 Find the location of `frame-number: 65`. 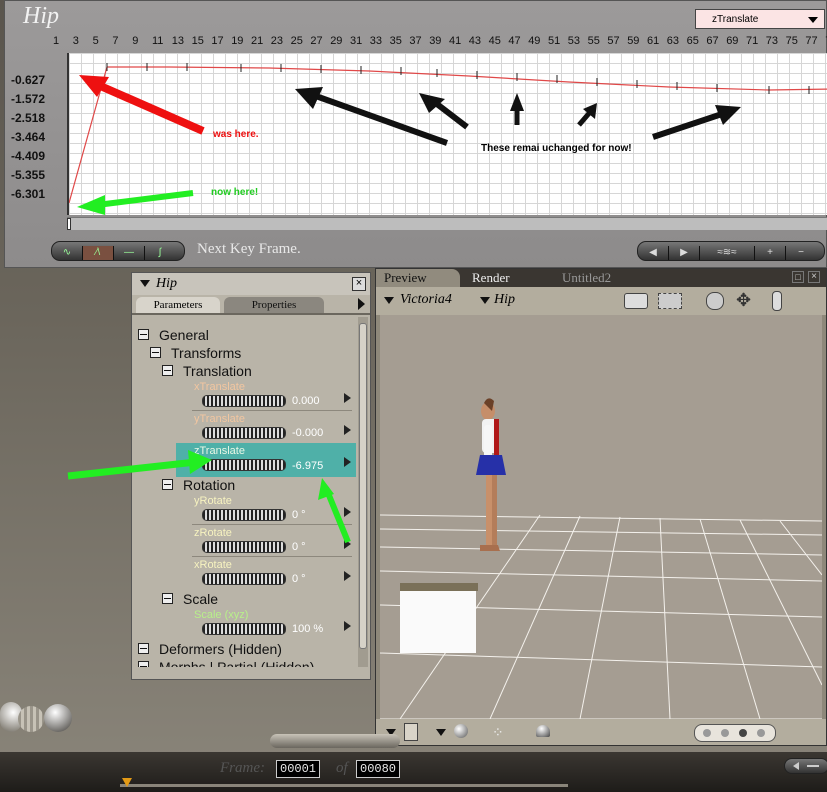

frame-number: 65 is located at coordinates (693, 41).